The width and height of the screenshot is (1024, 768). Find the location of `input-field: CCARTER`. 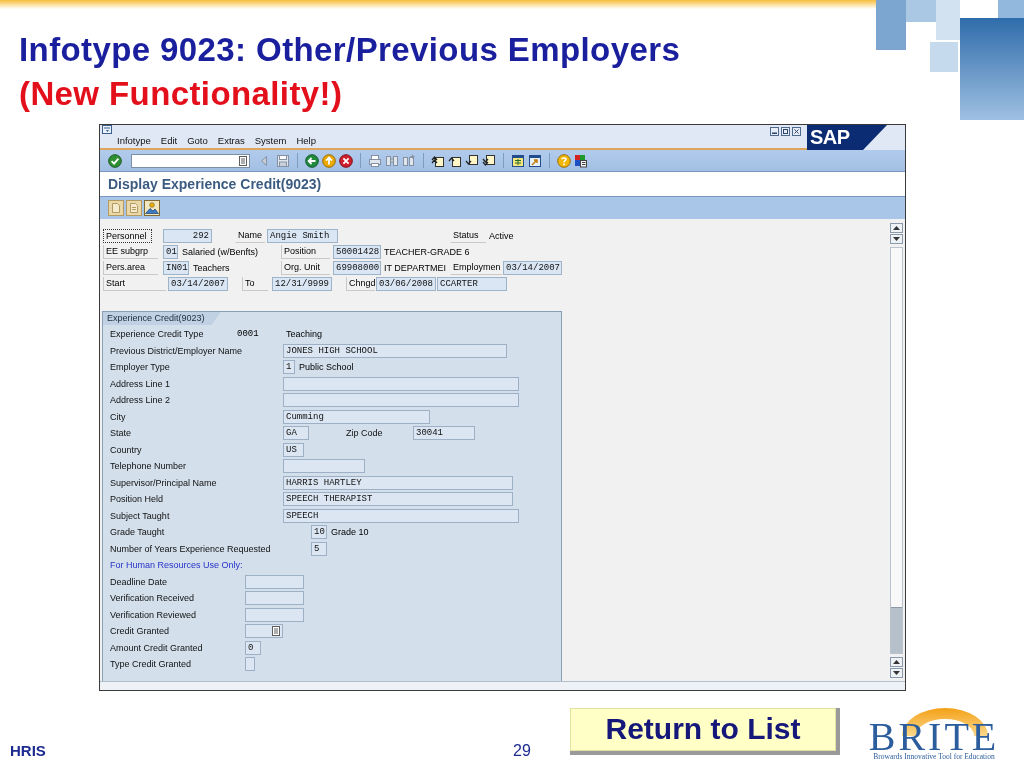

input-field: CCARTER is located at coordinates (472, 284).